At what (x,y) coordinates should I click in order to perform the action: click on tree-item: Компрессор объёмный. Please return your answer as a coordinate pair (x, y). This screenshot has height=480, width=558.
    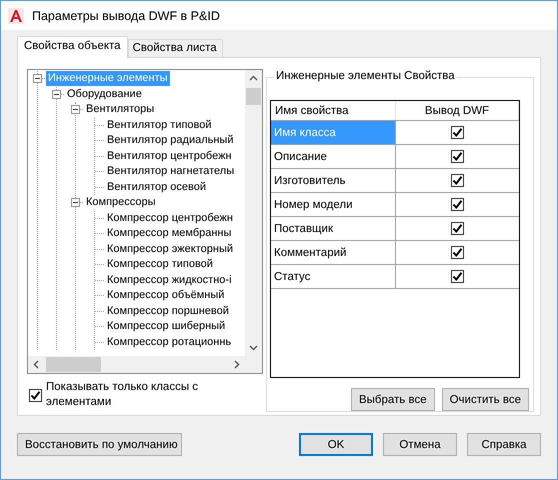
    Looking at the image, I should click on (165, 296).